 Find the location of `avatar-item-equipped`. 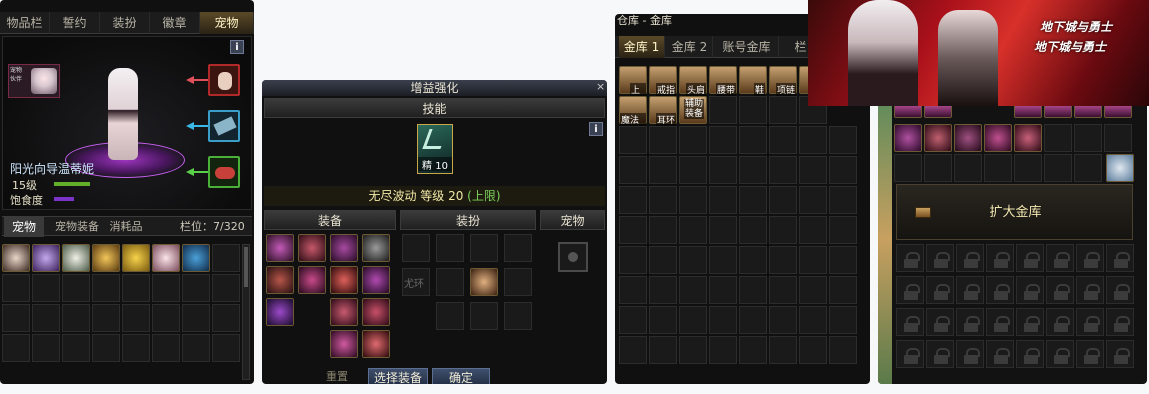

avatar-item-equipped is located at coordinates (484, 282).